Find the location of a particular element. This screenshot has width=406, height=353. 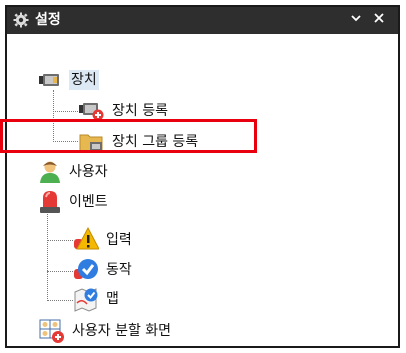

tree-item-label: 사용자 분할 화면 is located at coordinates (122, 331).